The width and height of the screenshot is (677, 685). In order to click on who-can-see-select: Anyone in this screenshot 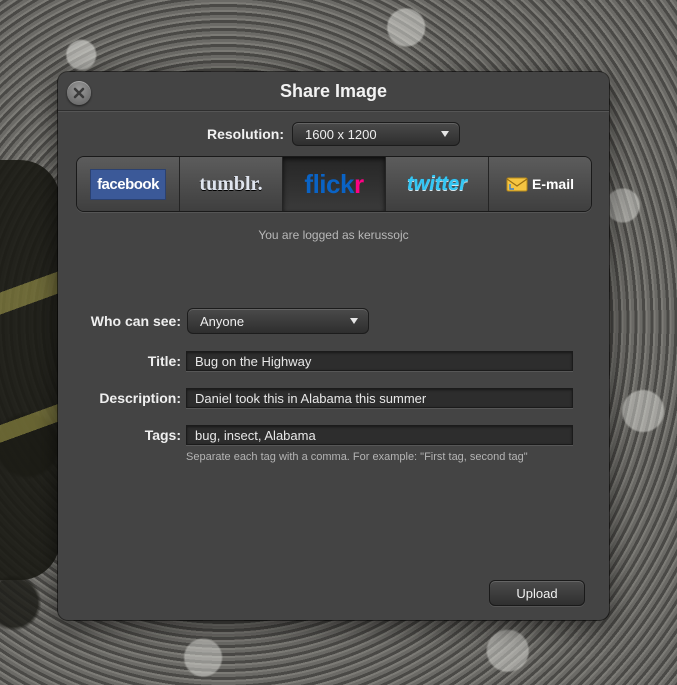, I will do `click(278, 321)`.